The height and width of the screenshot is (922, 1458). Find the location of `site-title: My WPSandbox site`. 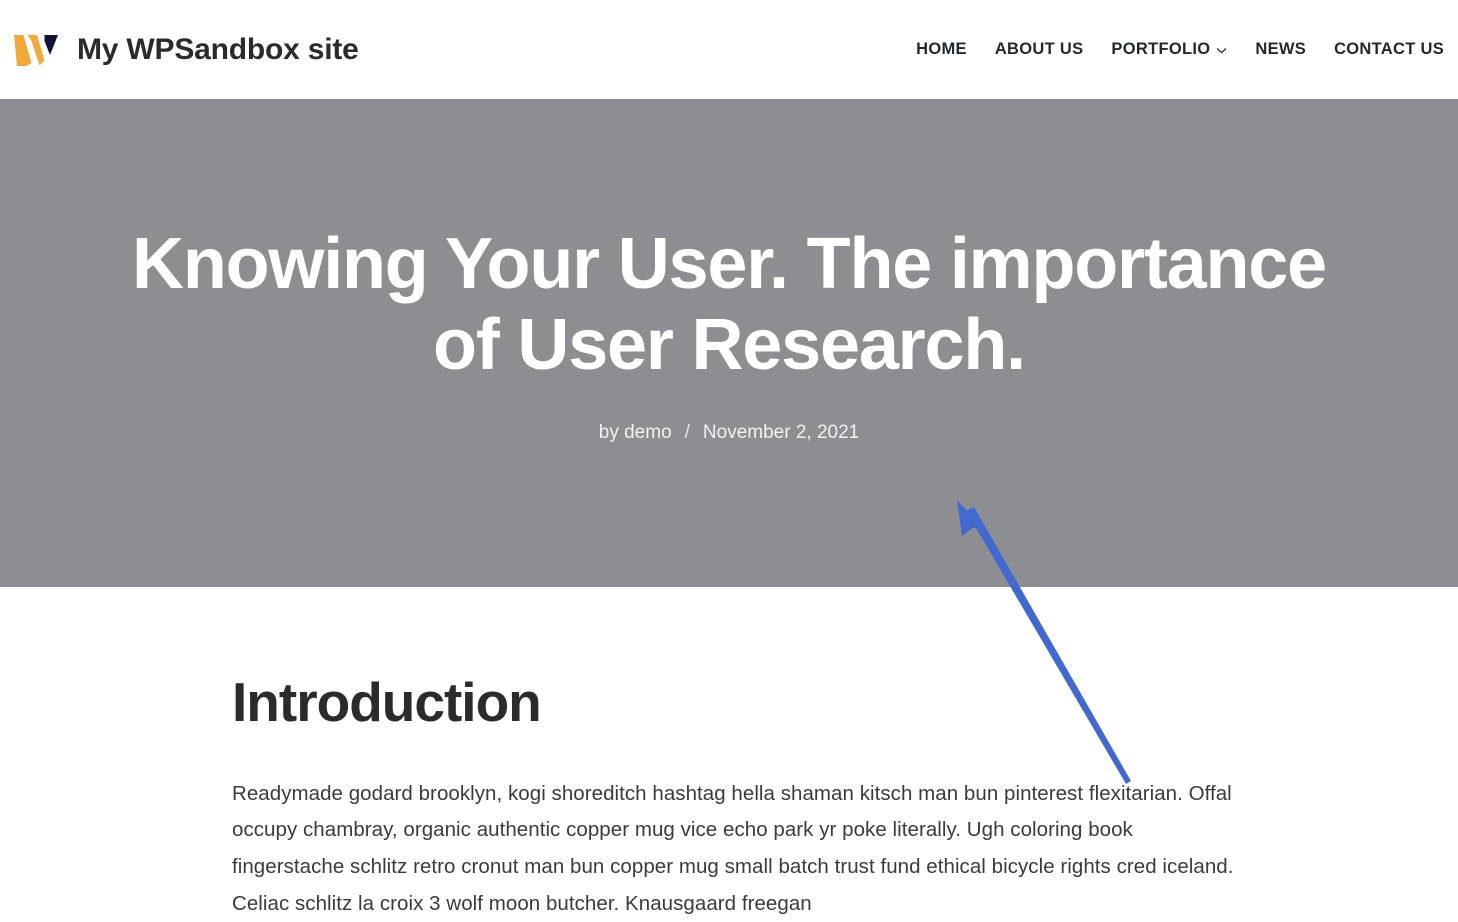

site-title: My WPSandbox site is located at coordinates (218, 49).